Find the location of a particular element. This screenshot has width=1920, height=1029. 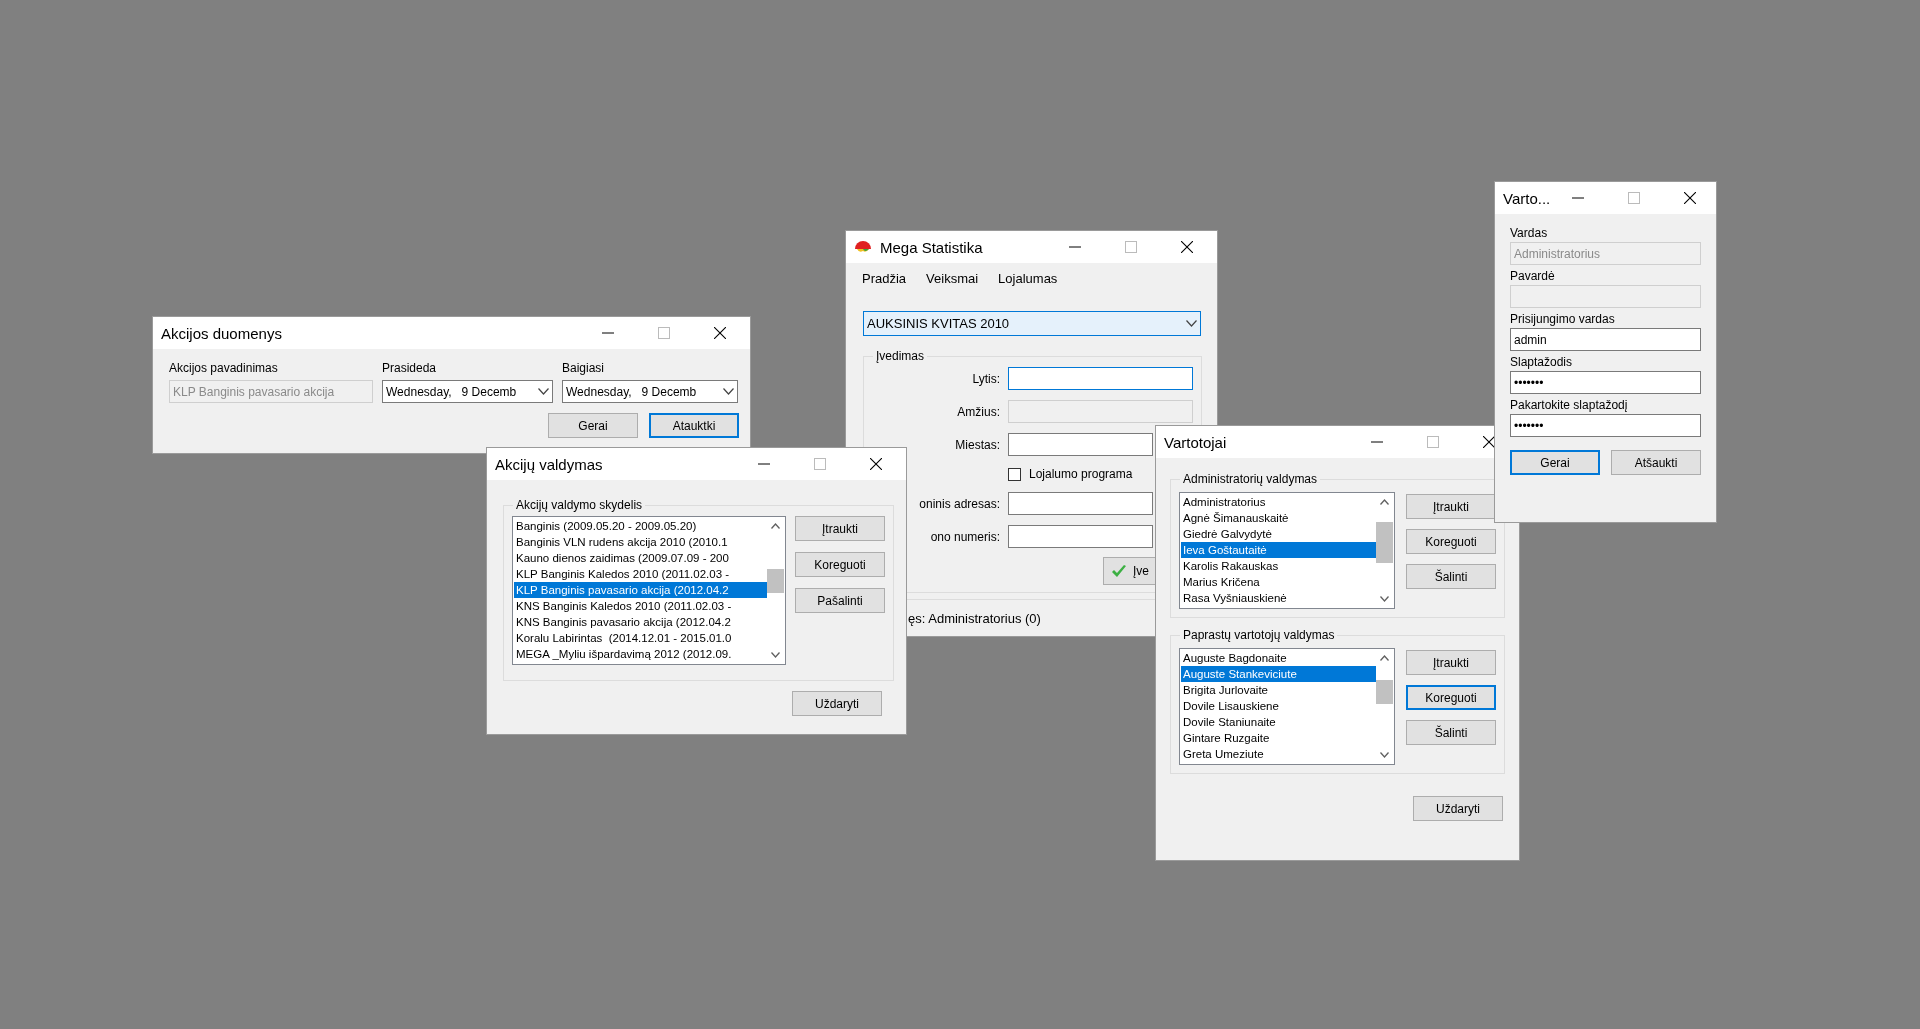

list-item: KNS Banginis Kaledos 2010 (2011.02.03 - is located at coordinates (640, 606).